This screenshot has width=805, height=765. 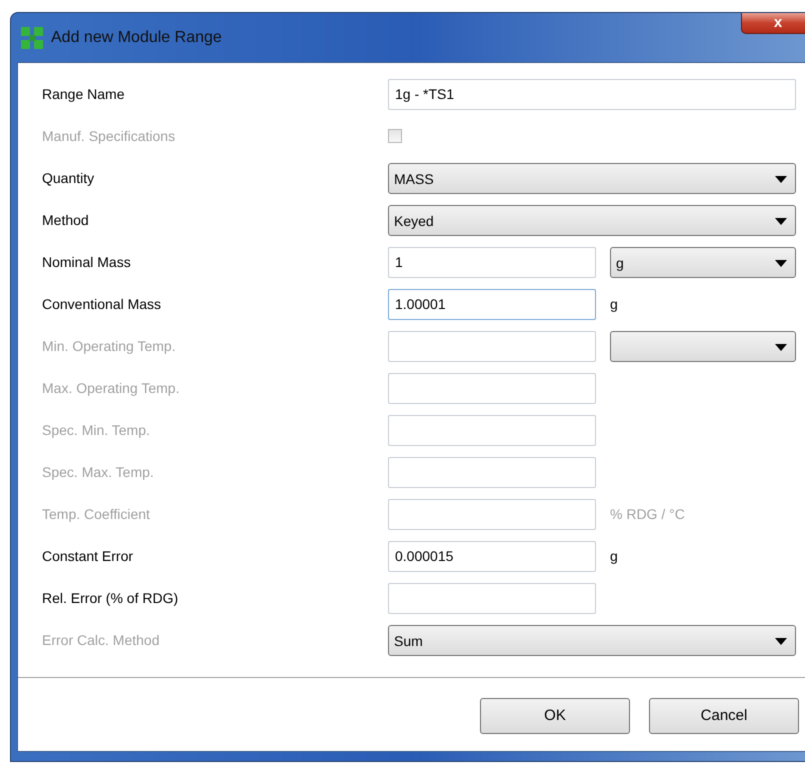 I want to click on field-label: Method, so click(x=66, y=220).